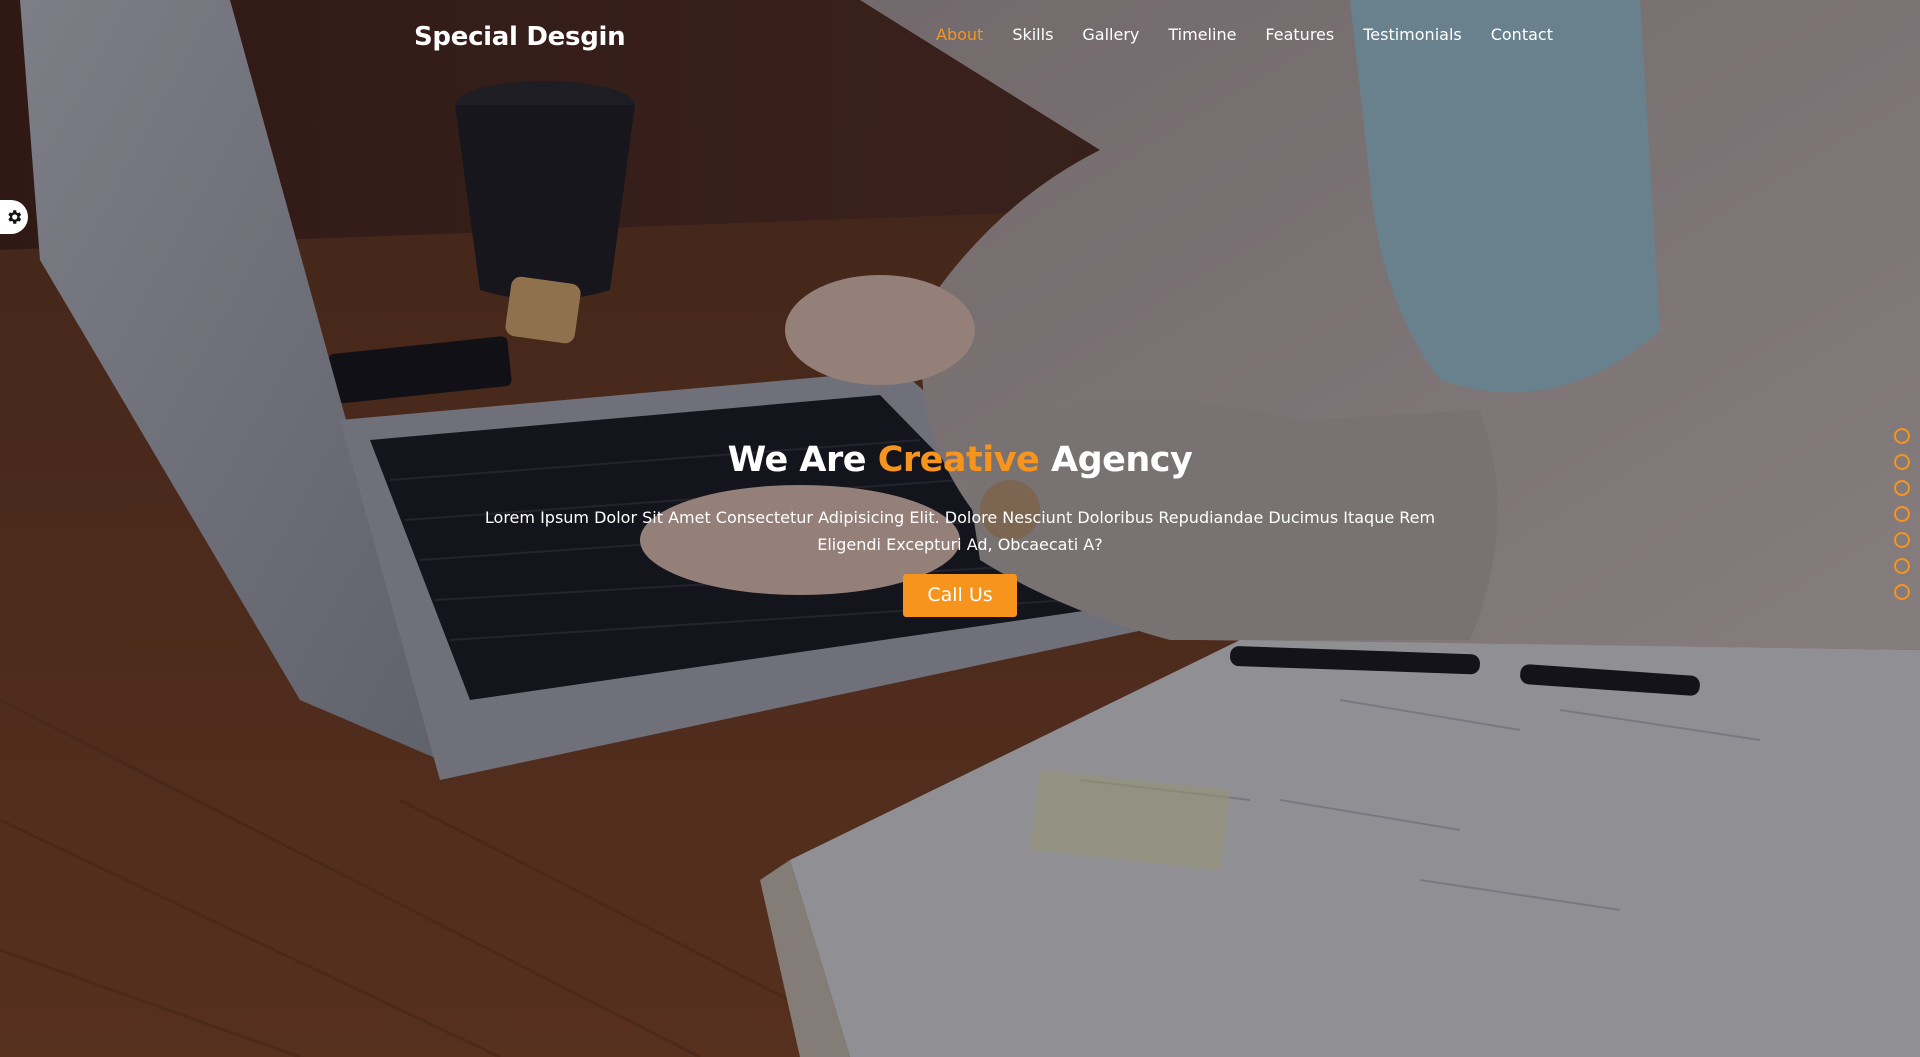 The height and width of the screenshot is (1057, 1920). What do you see at coordinates (1902, 488) in the screenshot?
I see `bullet-gallery` at bounding box center [1902, 488].